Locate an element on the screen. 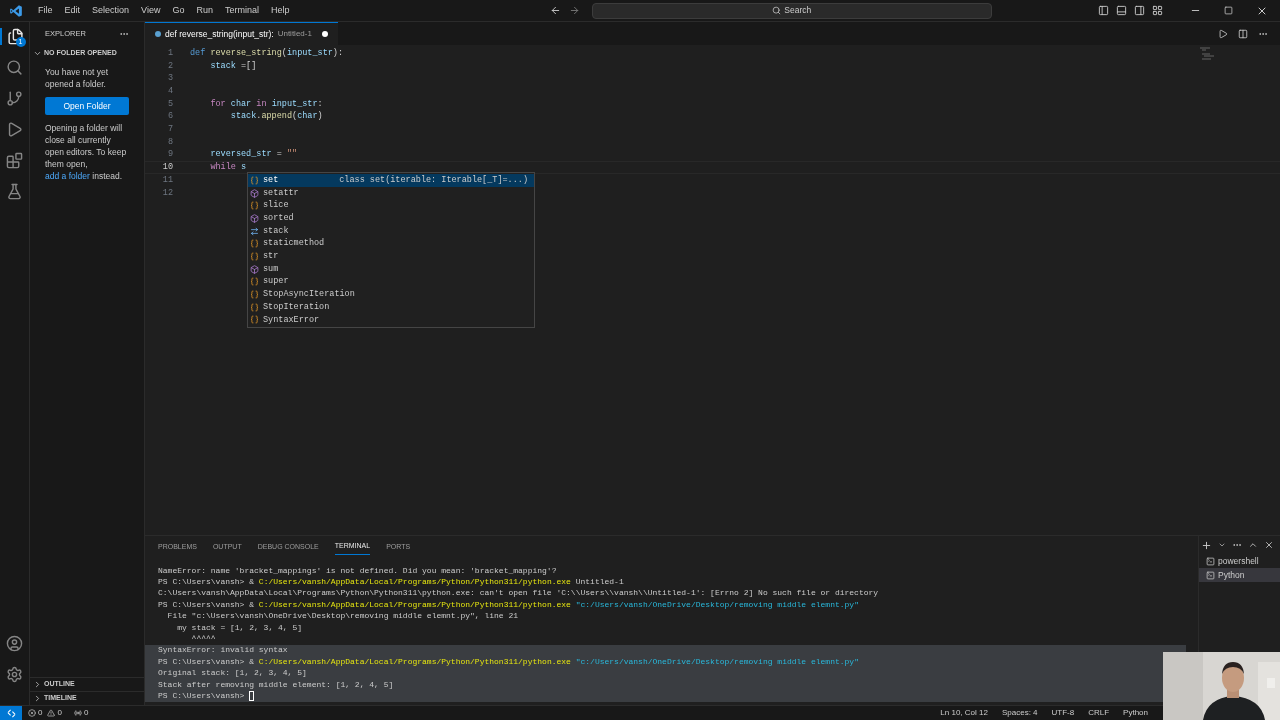 The height and width of the screenshot is (720, 1280). new-terminal-icon is located at coordinates (1206, 545).